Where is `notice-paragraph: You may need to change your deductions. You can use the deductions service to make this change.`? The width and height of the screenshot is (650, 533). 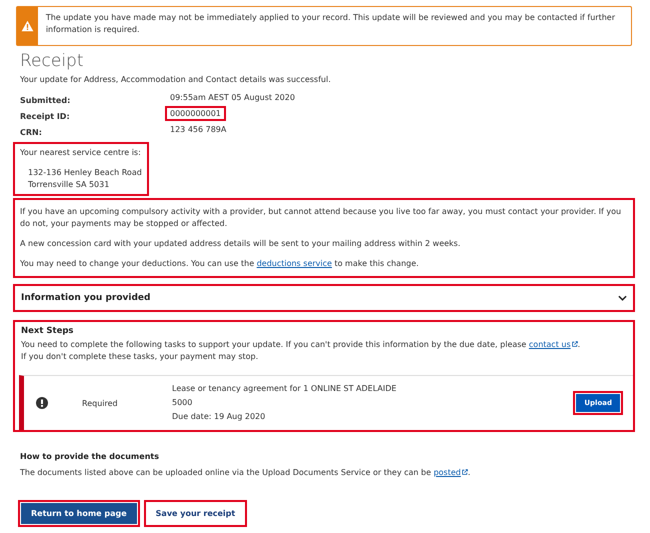
notice-paragraph: You may need to change your deductions. You can use the deductions service to make this change. is located at coordinates (220, 264).